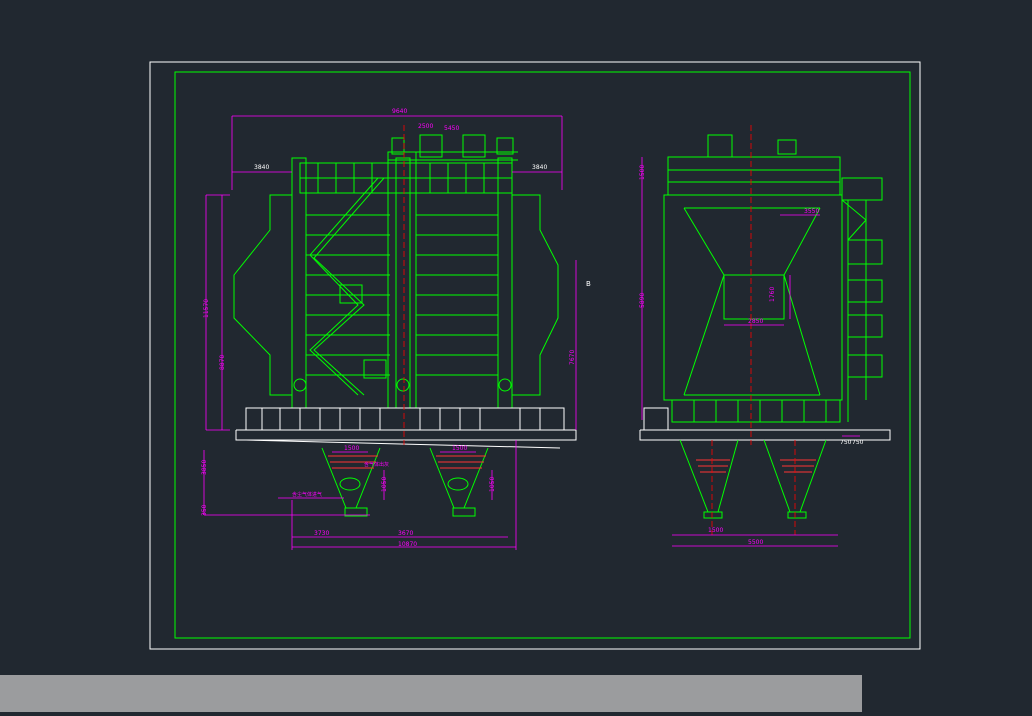 This screenshot has height=716, width=1032. I want to click on front-hopper-side-b: 1050, so click(492, 484).